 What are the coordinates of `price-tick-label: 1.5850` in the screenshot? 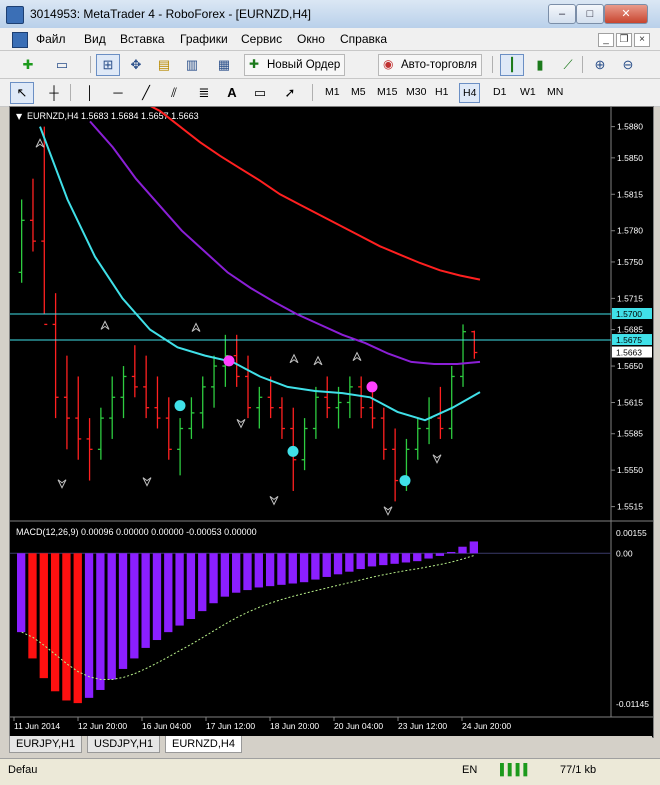 It's located at (630, 158).